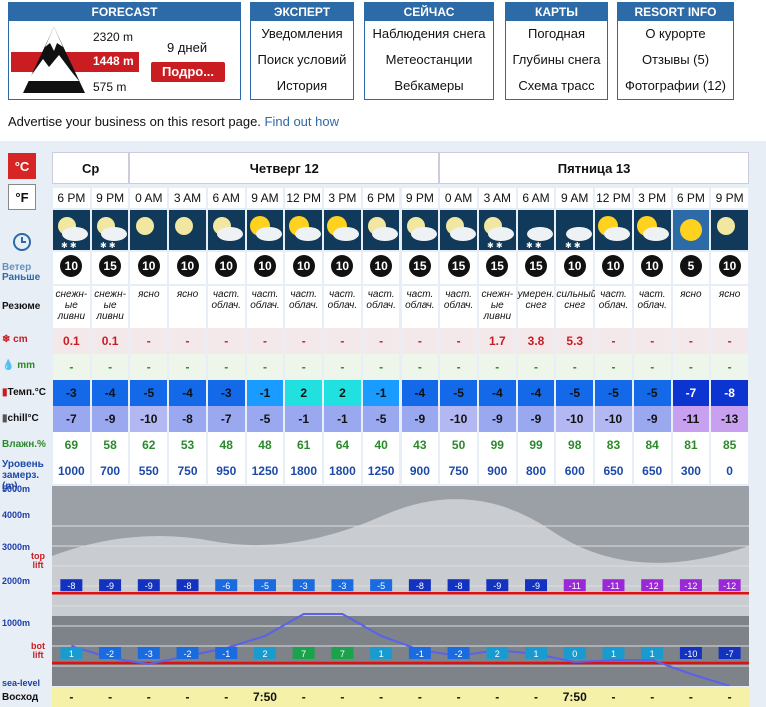 The height and width of the screenshot is (707, 766). I want to click on elevation-bottom: 575 m, so click(109, 87).